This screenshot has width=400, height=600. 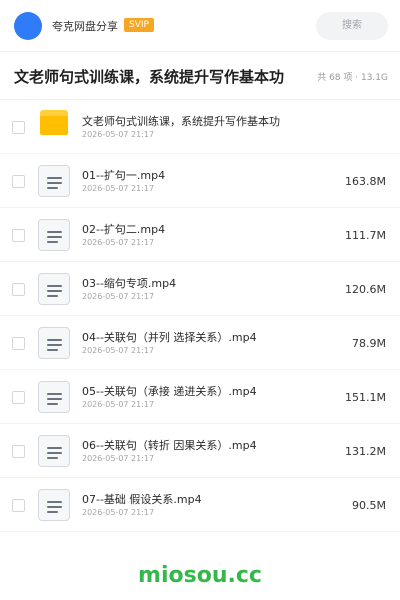 I want to click on list-item: 01--扩句一.mp4 2026-05-07 21:17 163.8M, so click(x=200, y=181).